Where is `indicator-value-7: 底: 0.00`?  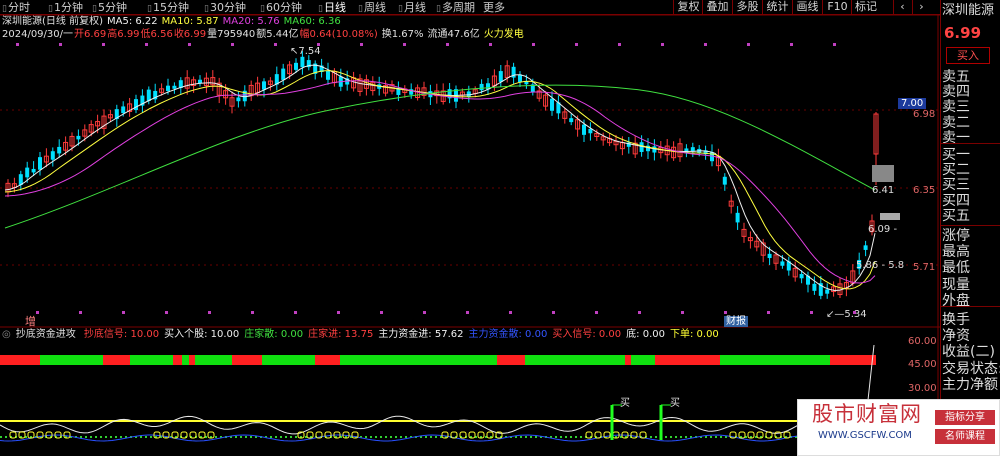 indicator-value-7: 底: 0.00 is located at coordinates (645, 334).